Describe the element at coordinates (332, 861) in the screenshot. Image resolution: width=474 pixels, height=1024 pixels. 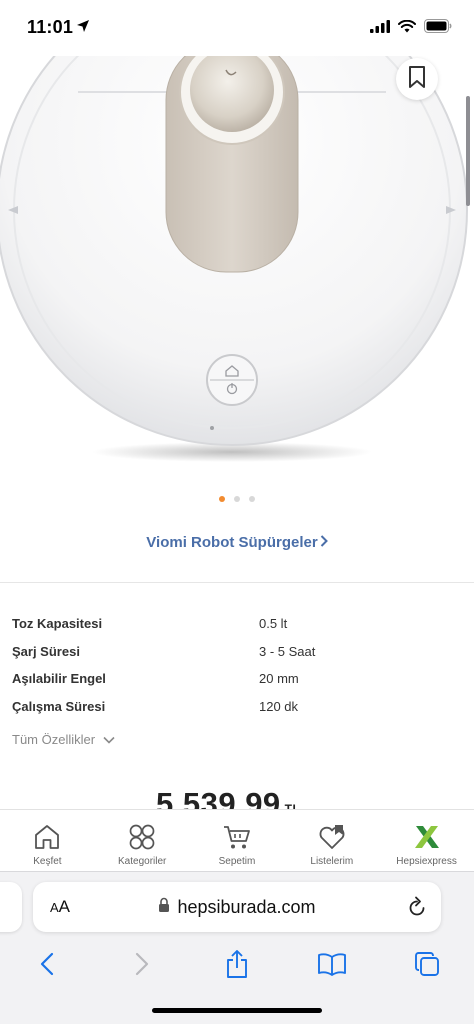
I see `tab-label: Listelerim` at that location.